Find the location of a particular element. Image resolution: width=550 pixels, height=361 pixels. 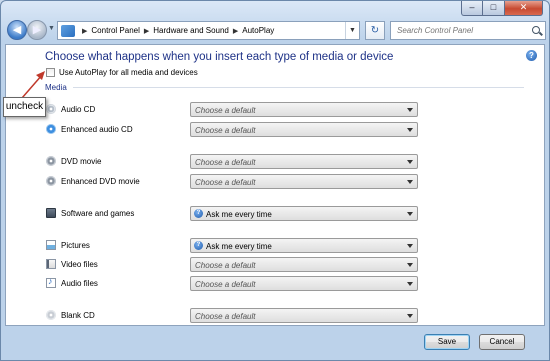

breadcrumb-control-panel: Control Panel is located at coordinates (115, 30).